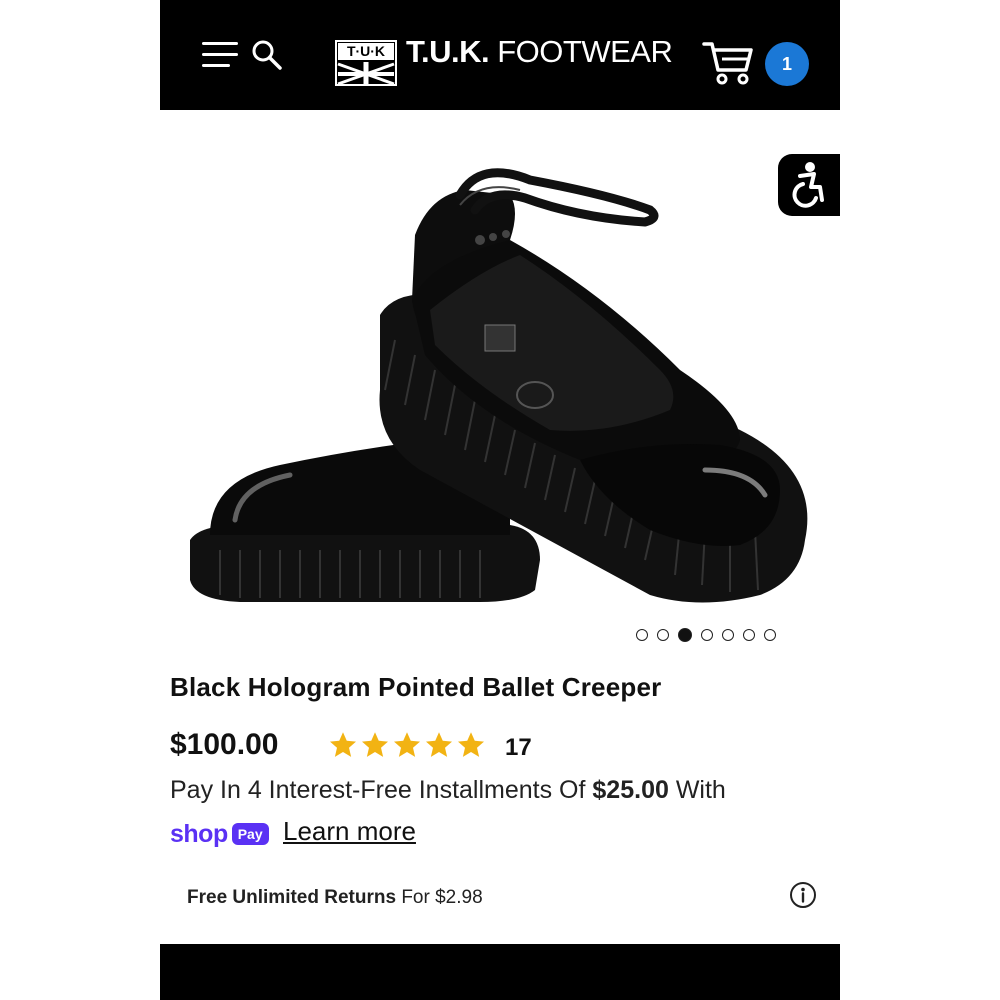 The width and height of the screenshot is (1000, 1000). I want to click on product-price: $100.00, so click(224, 744).